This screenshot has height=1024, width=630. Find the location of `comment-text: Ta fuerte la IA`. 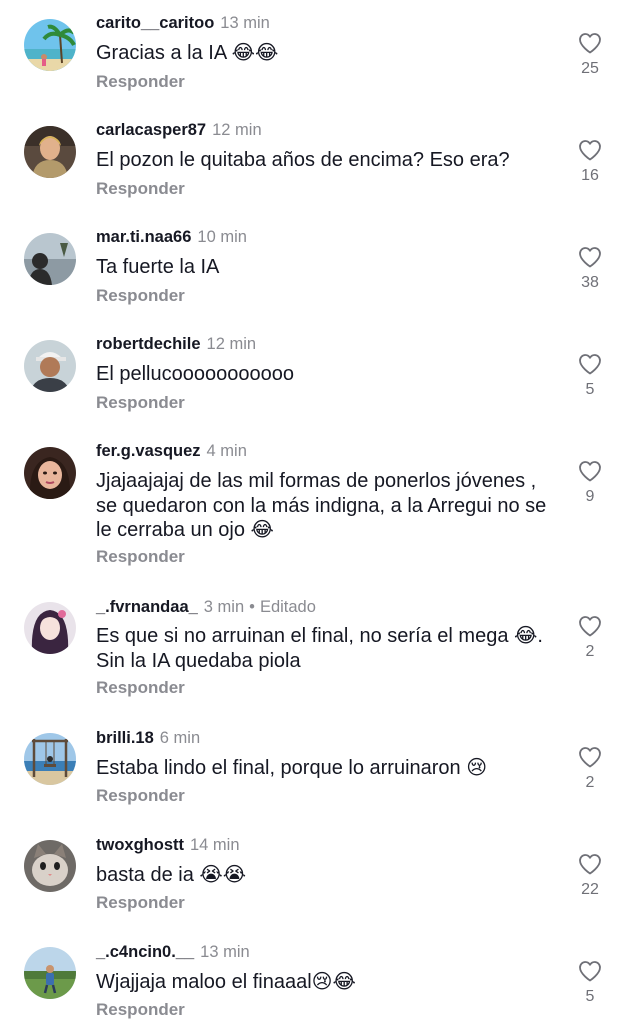

comment-text: Ta fuerte la IA is located at coordinates (158, 267).